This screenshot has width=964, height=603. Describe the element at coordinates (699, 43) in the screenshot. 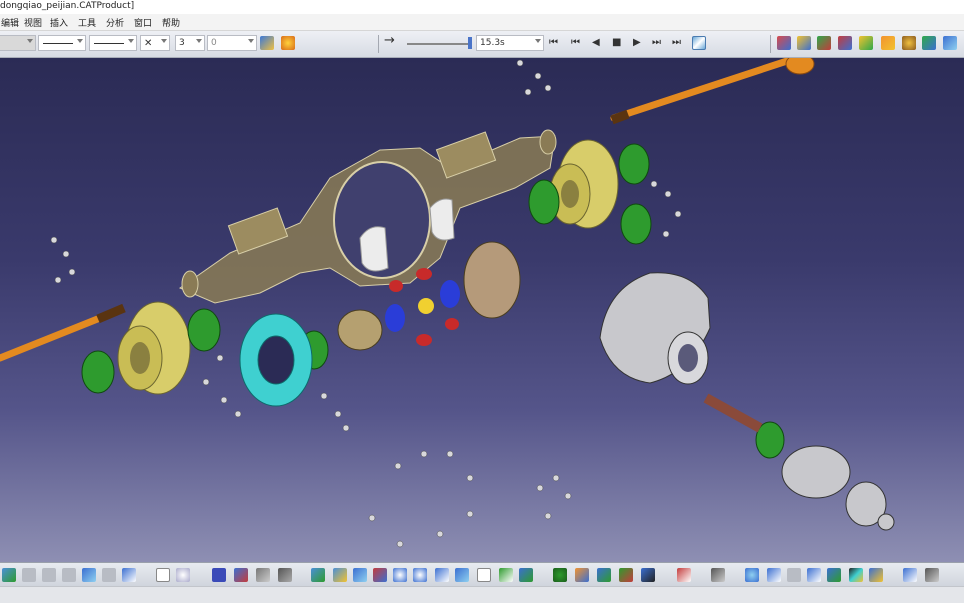

I see `player-settings-icon` at that location.